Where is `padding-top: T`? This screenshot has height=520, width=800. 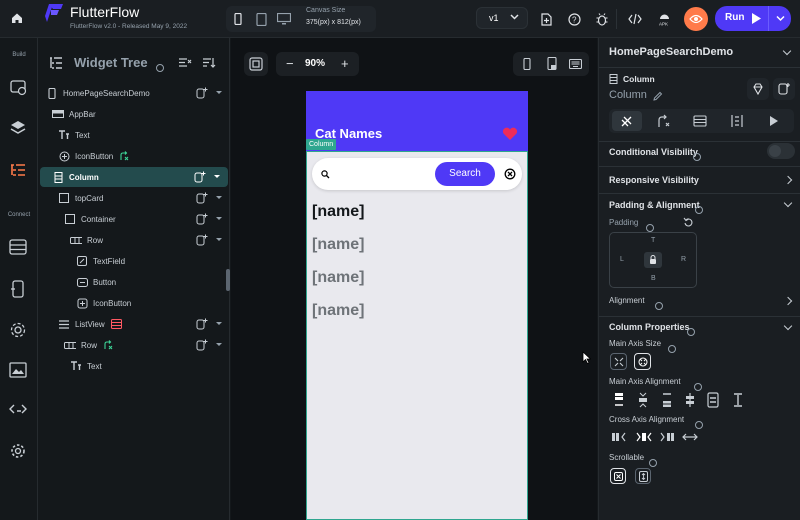 padding-top: T is located at coordinates (653, 240).